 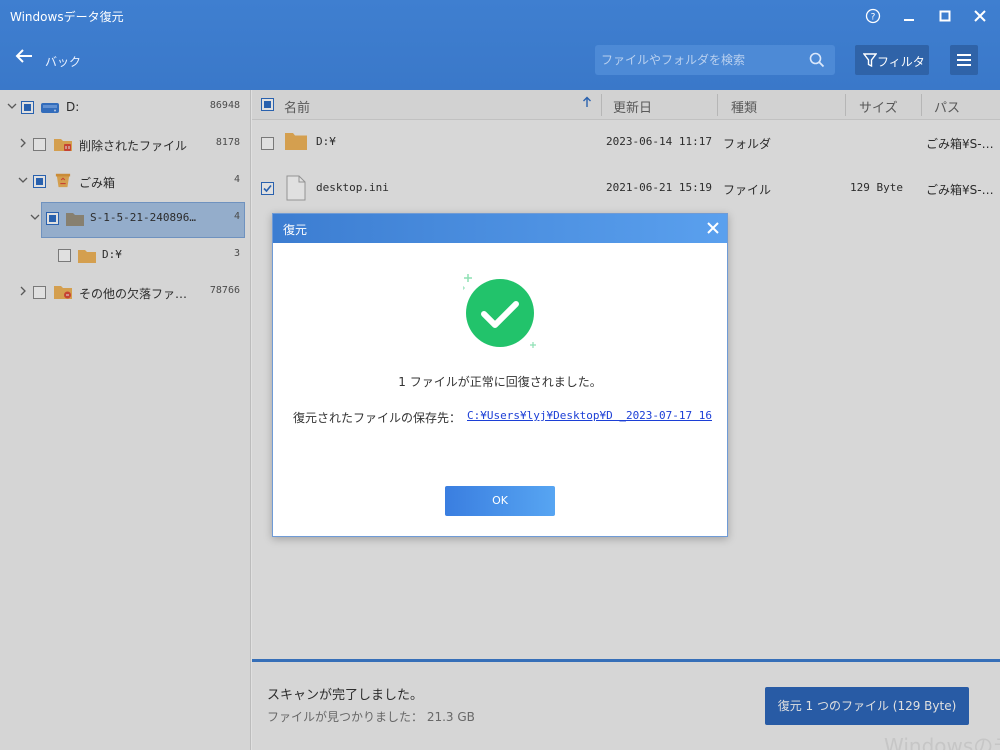 I want to click on header-bar: Windowsデータ復元 ? バック フィルタ, so click(x=500, y=45).